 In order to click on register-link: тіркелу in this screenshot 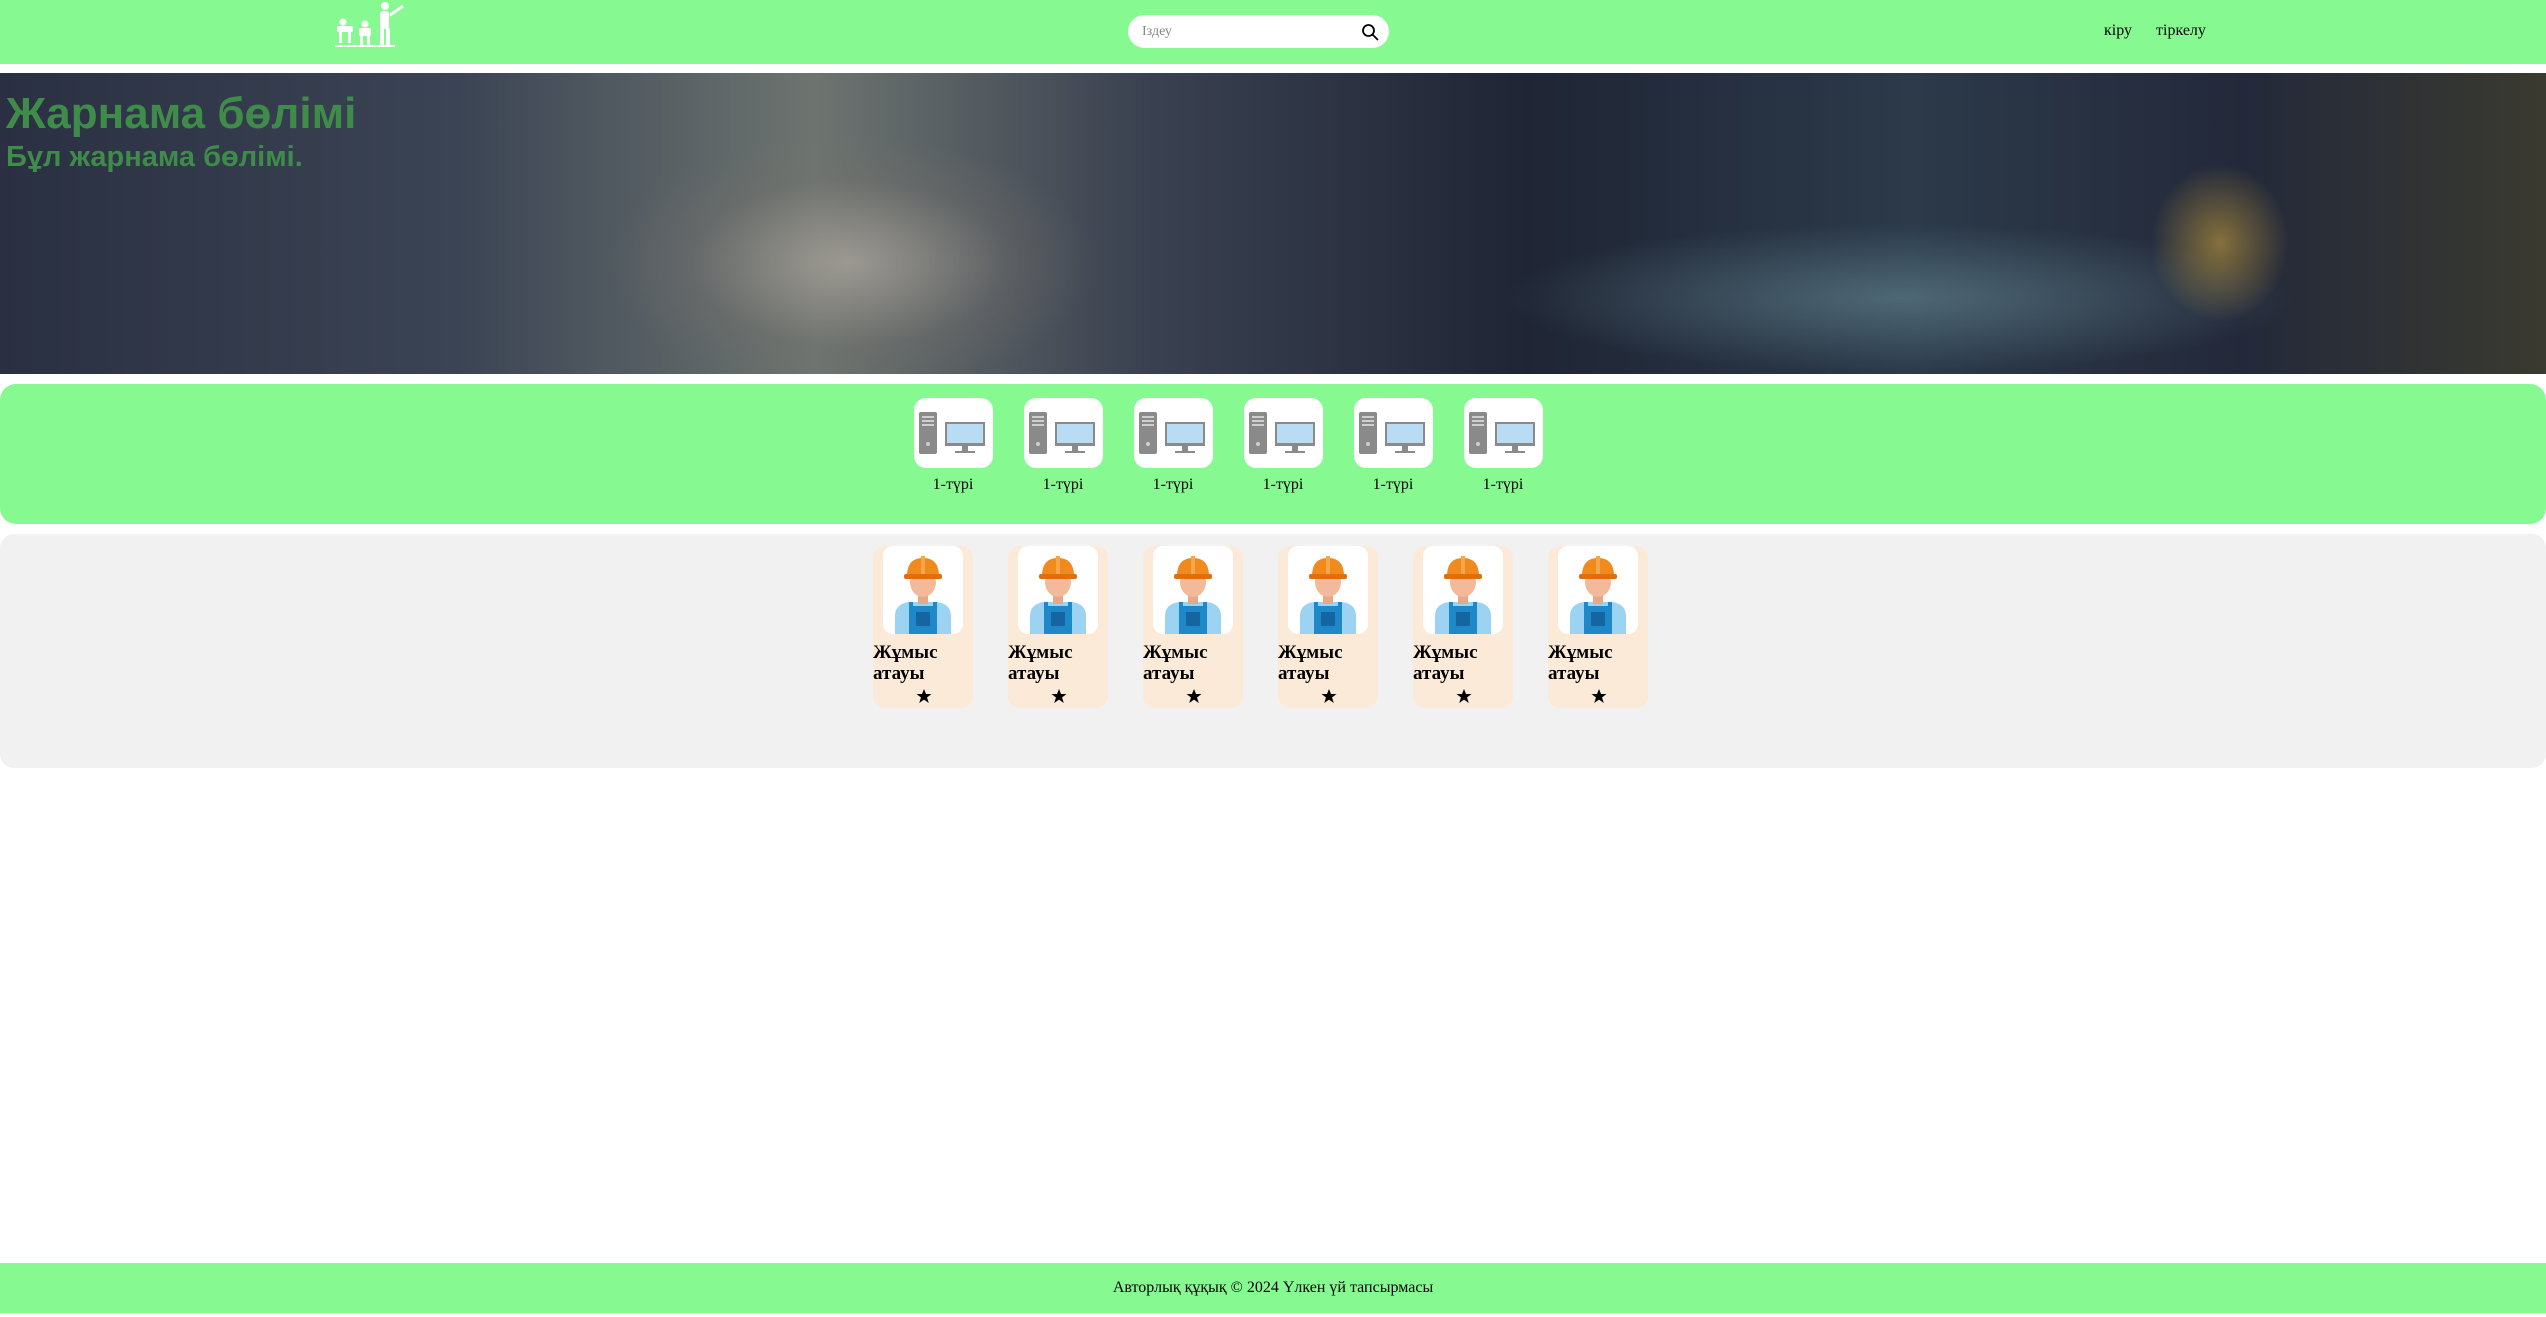, I will do `click(2181, 31)`.